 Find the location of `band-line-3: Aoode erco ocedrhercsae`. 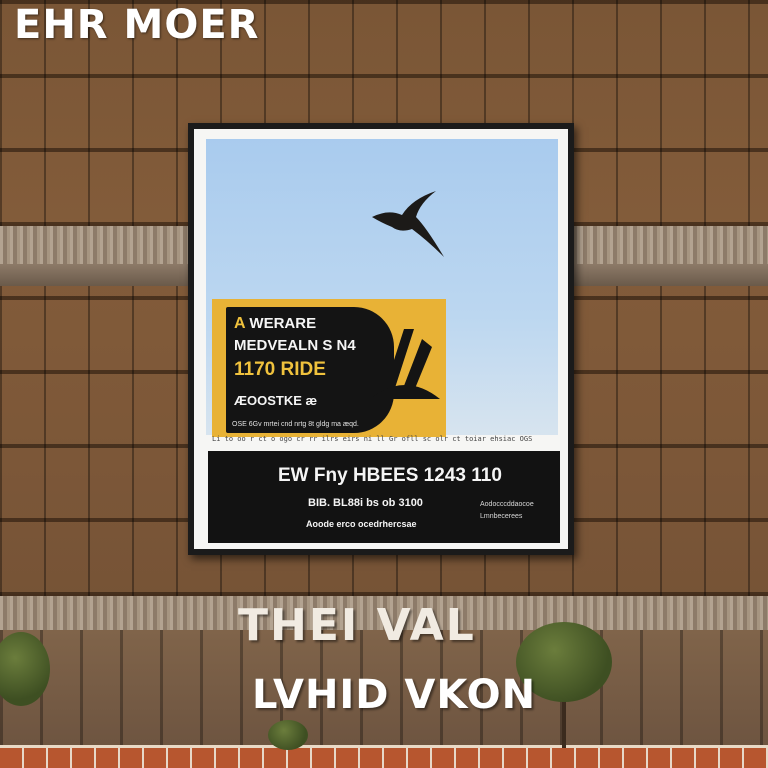

band-line-3: Aoode erco ocedrhercsae is located at coordinates (361, 524).